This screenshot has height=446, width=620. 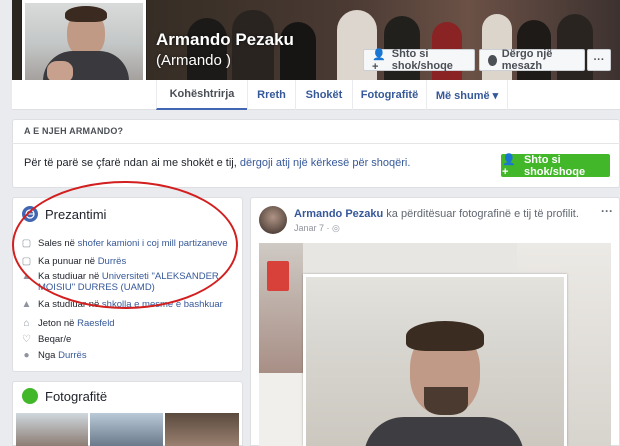 What do you see at coordinates (26, 355) in the screenshot?
I see `location-pin-icon: ●` at bounding box center [26, 355].